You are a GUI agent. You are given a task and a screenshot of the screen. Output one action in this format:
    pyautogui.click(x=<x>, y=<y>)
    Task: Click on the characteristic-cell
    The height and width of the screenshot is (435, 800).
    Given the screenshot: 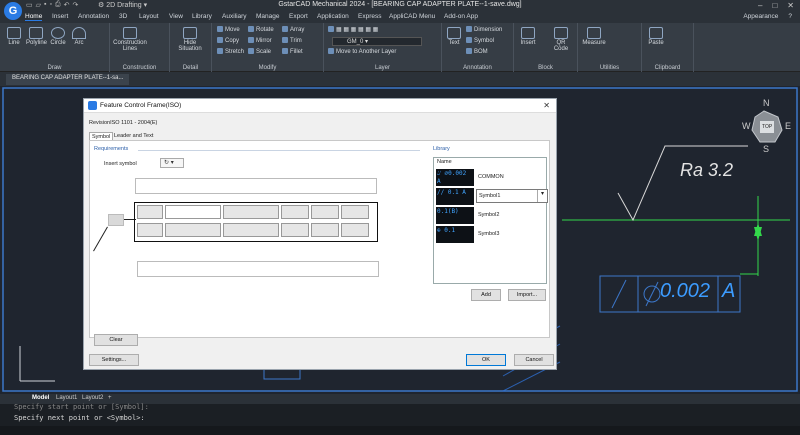 What is the action you would take?
    pyautogui.click(x=150, y=212)
    